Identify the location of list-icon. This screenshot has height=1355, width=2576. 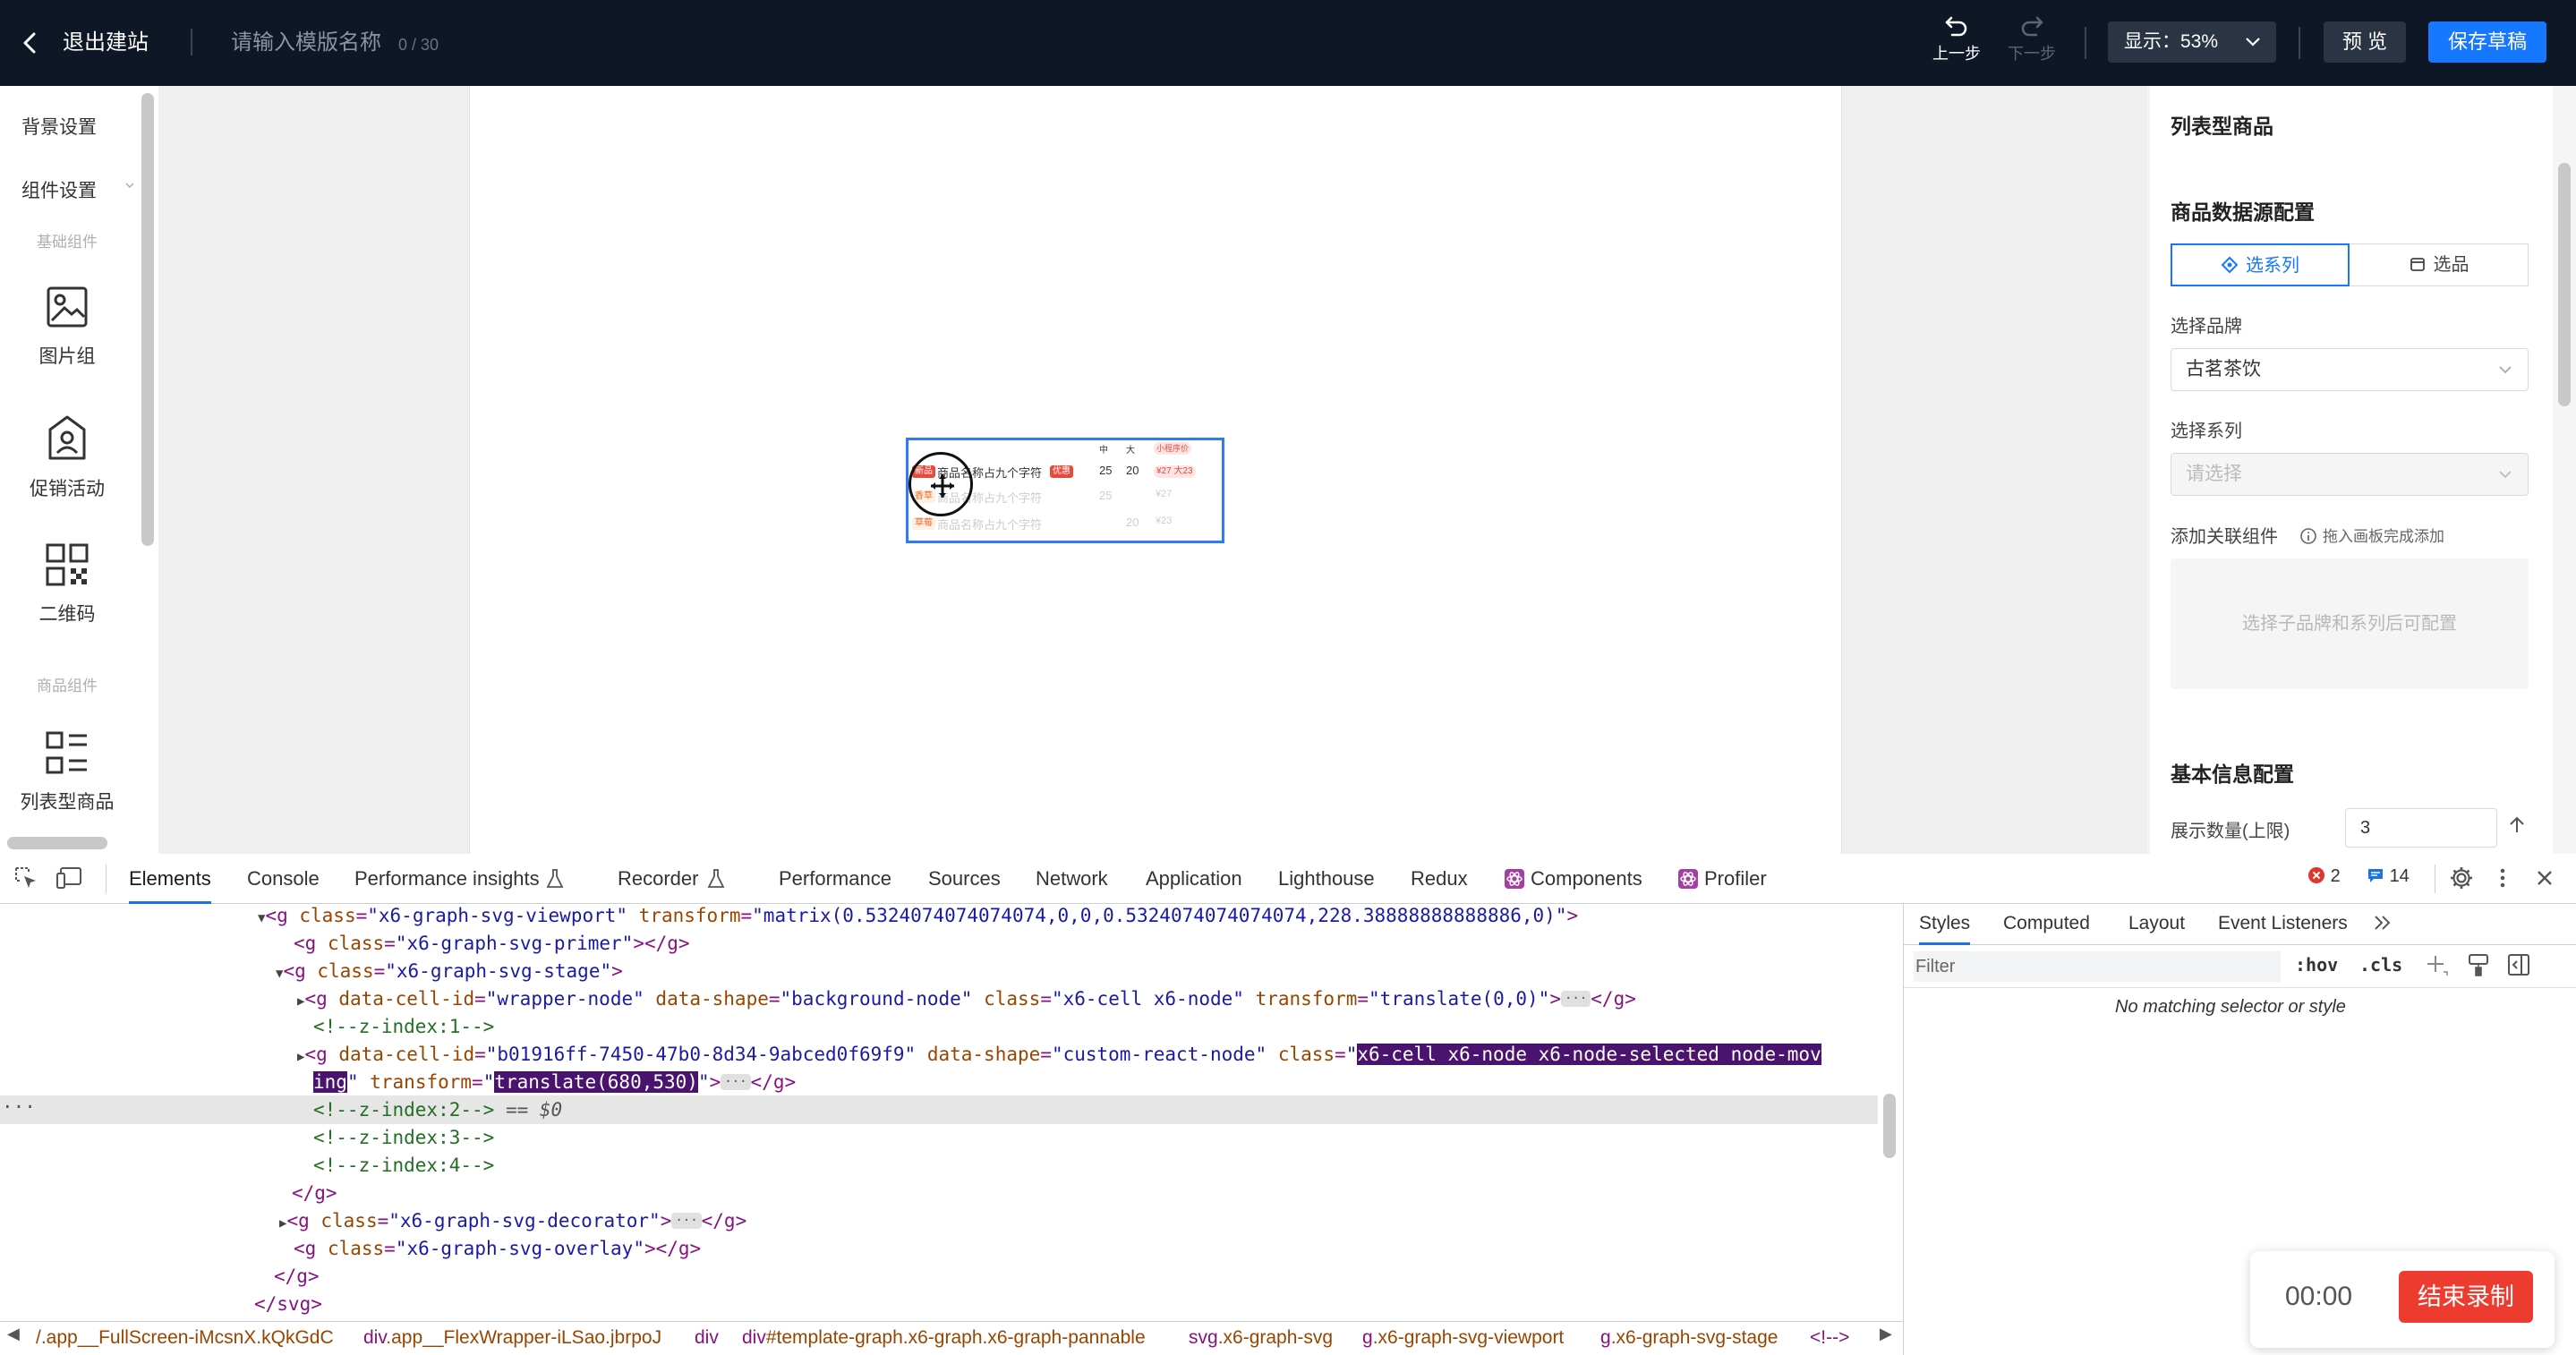
(66, 752).